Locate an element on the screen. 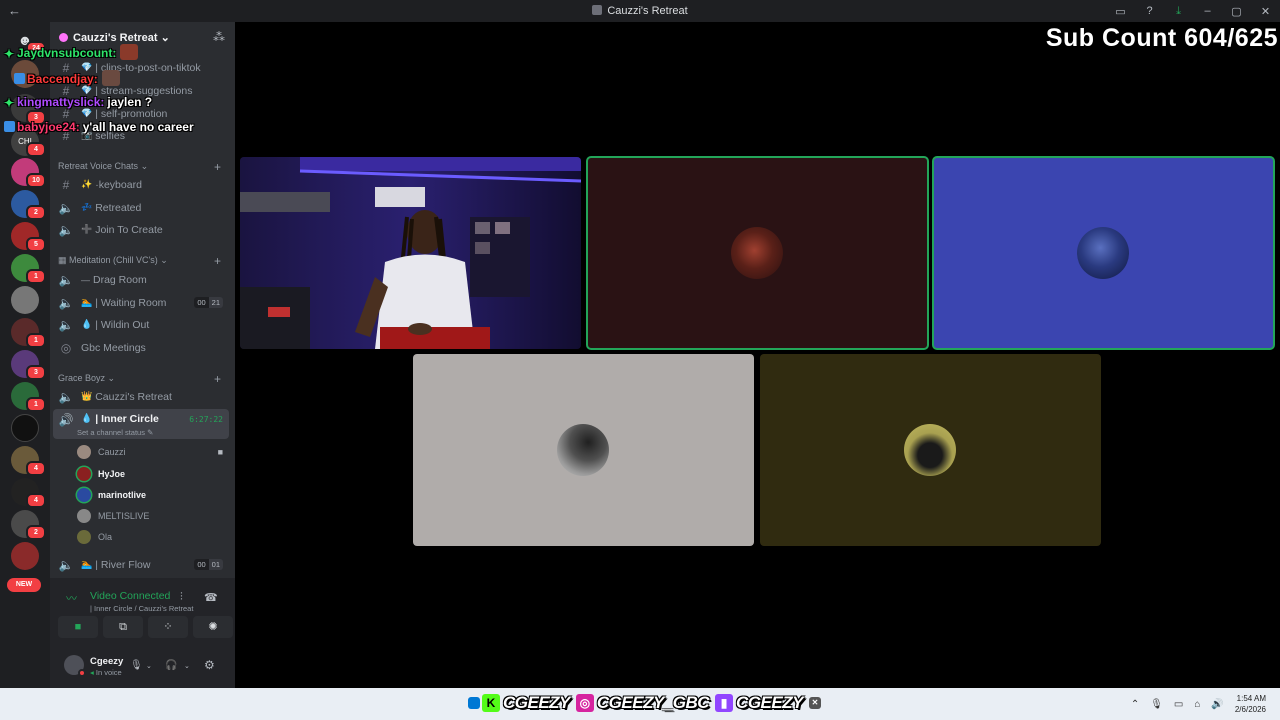  window-title: Cauzzi's Retreat is located at coordinates (640, 11).